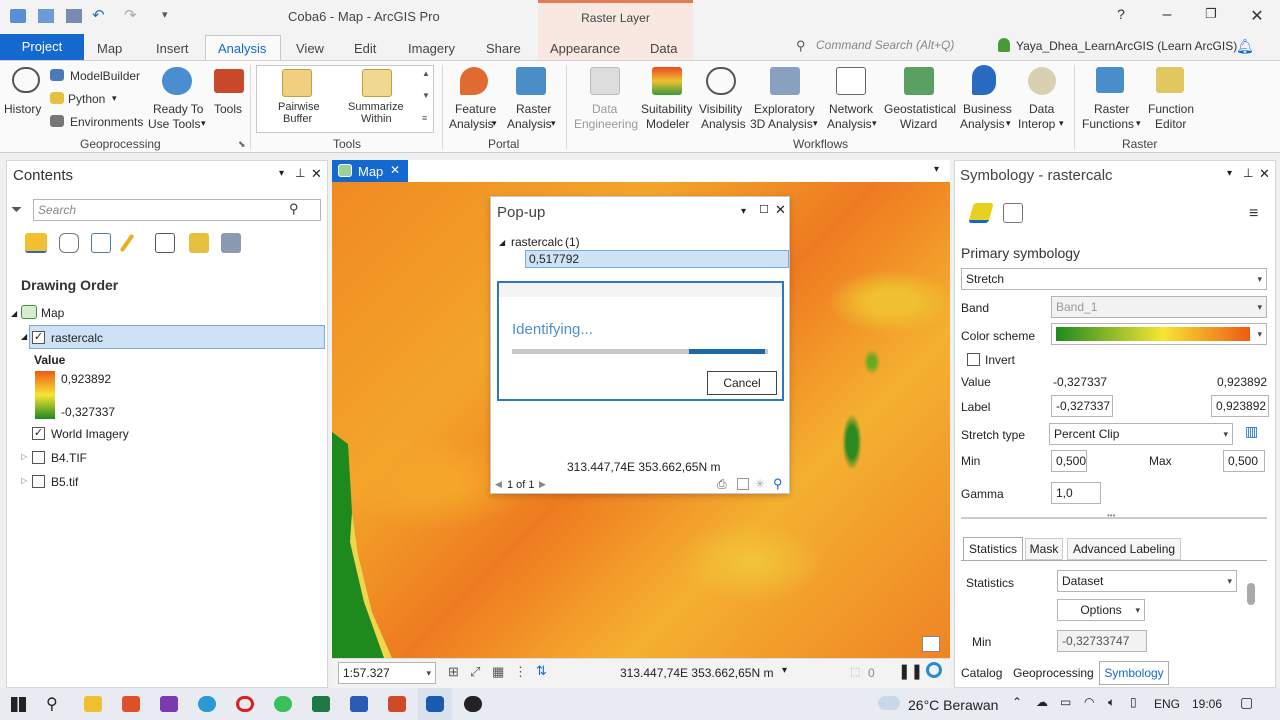 Image resolution: width=1280 pixels, height=720 pixels. I want to click on contents-search-input: Search, so click(177, 210).